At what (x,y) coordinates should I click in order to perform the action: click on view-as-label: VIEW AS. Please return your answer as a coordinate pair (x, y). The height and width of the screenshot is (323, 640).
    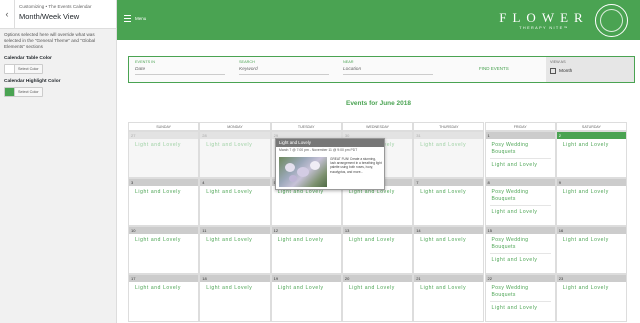
    Looking at the image, I should click on (558, 62).